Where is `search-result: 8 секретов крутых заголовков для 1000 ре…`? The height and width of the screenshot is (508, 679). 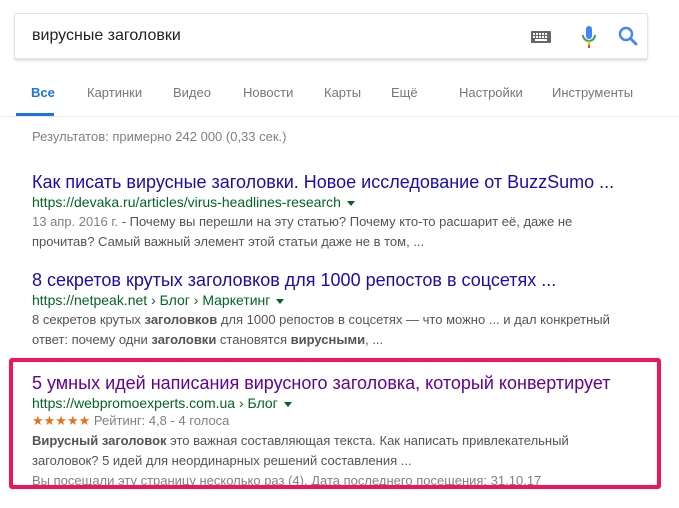
search-result: 8 секретов крутых заголовков для 1000 ре… is located at coordinates (337, 309).